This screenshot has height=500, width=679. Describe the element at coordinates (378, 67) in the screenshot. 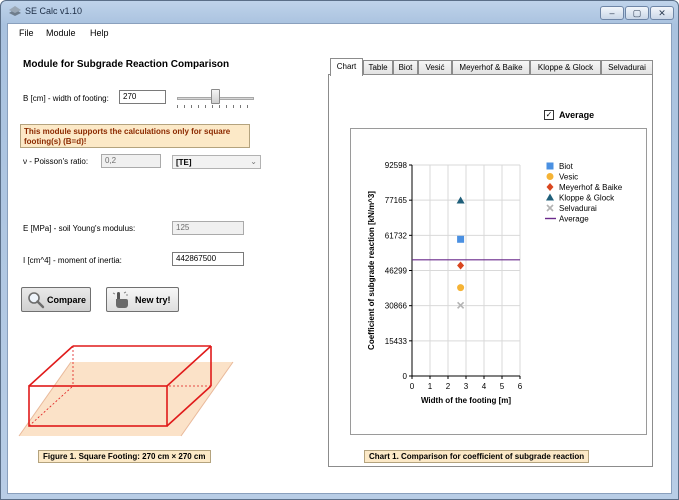

I see `tab-table: Table` at that location.